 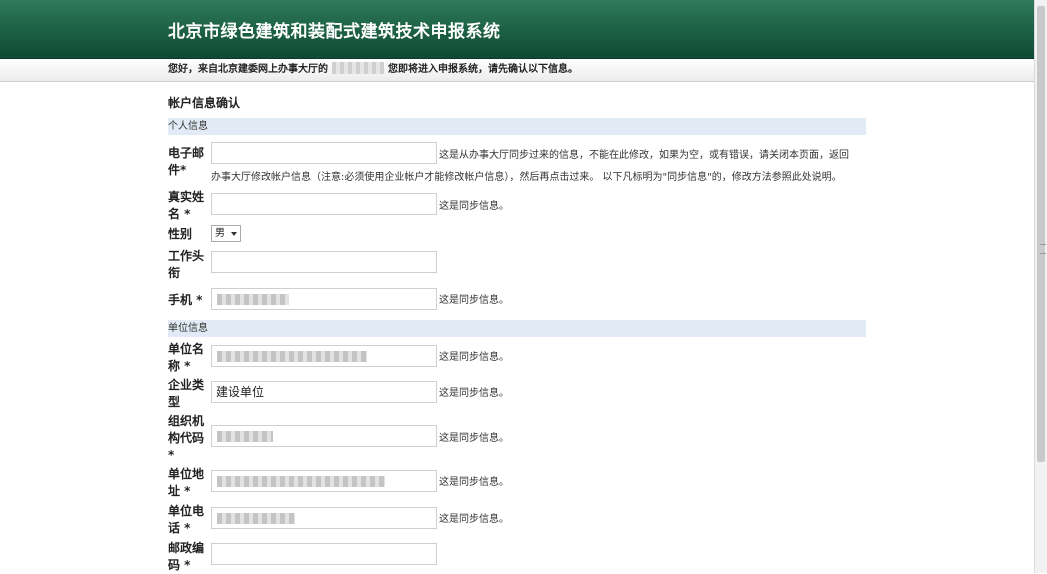 I want to click on orgcode-field, so click(x=324, y=436).